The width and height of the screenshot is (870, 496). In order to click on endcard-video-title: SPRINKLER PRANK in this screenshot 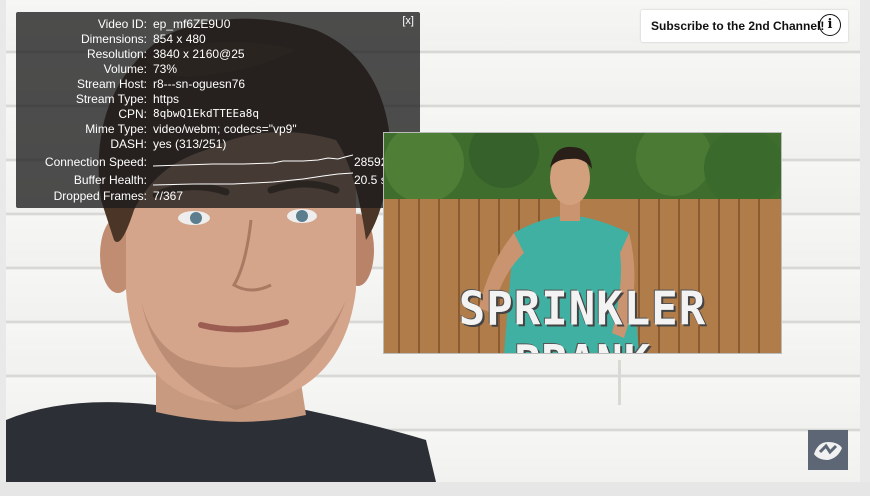, I will do `click(582, 317)`.